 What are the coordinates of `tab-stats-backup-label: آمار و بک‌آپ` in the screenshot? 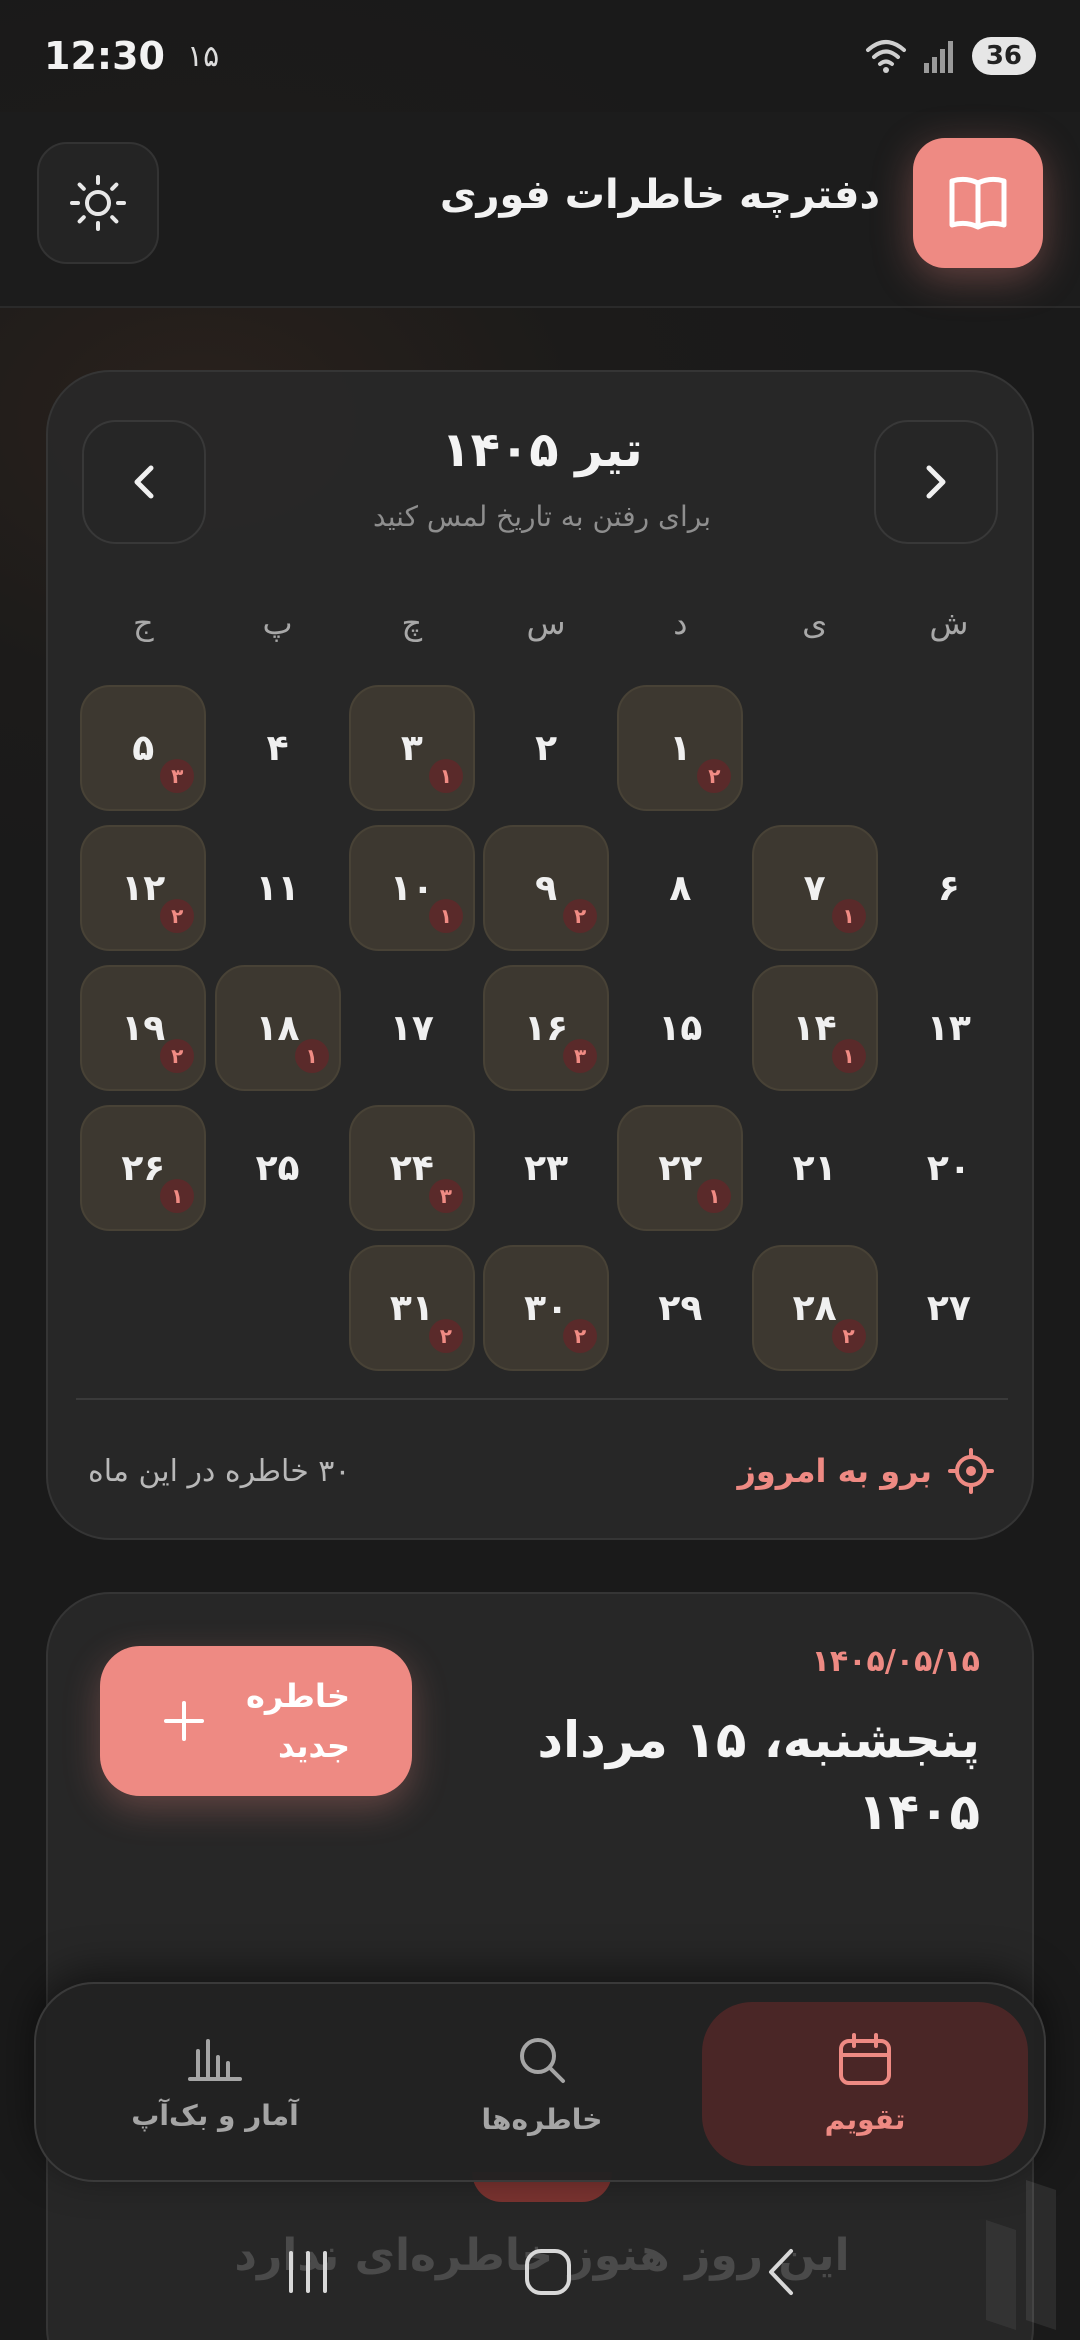 It's located at (215, 2115).